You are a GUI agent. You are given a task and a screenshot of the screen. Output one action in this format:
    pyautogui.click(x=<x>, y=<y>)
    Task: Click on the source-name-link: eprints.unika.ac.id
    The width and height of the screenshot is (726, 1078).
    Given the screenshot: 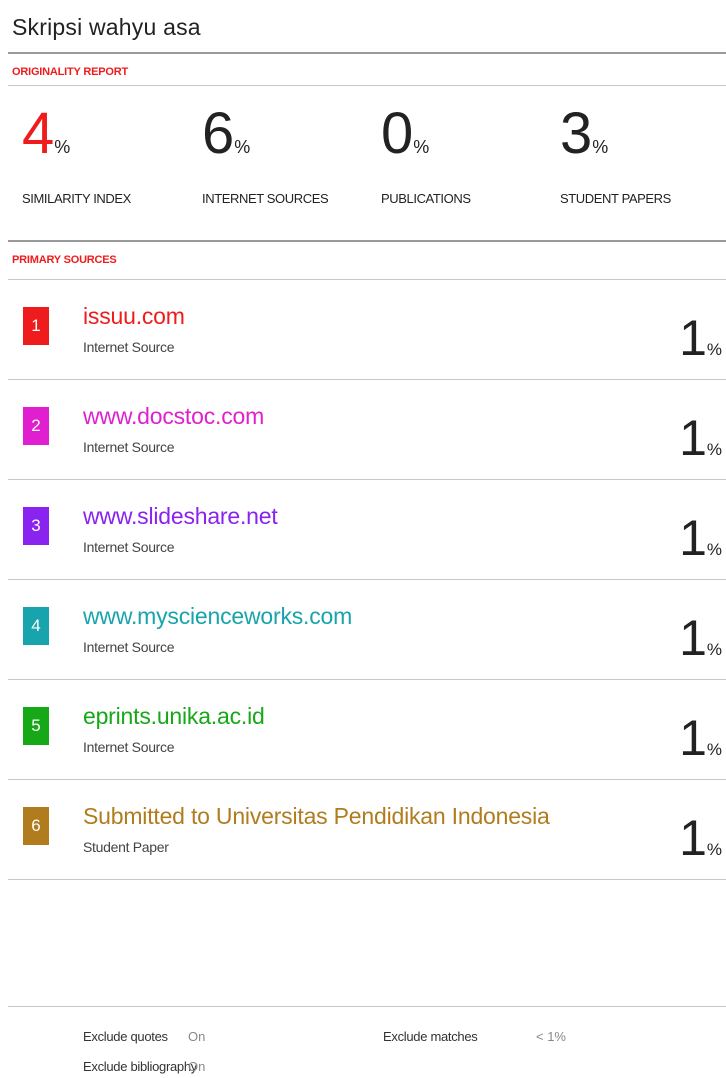 What is the action you would take?
    pyautogui.click(x=174, y=716)
    